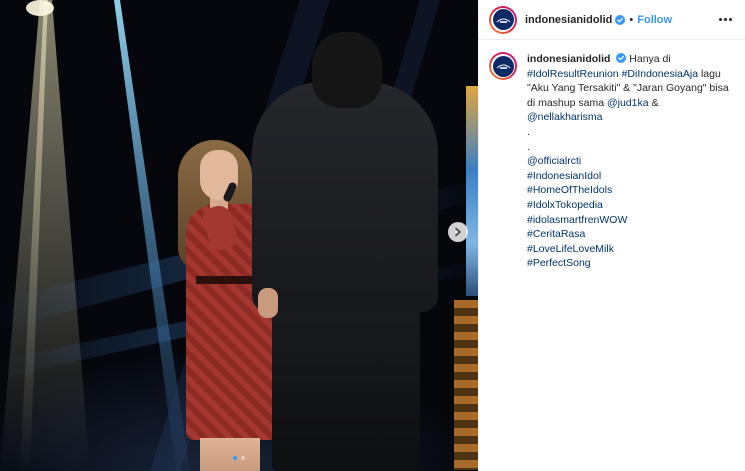 The height and width of the screenshot is (471, 745). I want to click on performer-jacket, so click(345, 197).